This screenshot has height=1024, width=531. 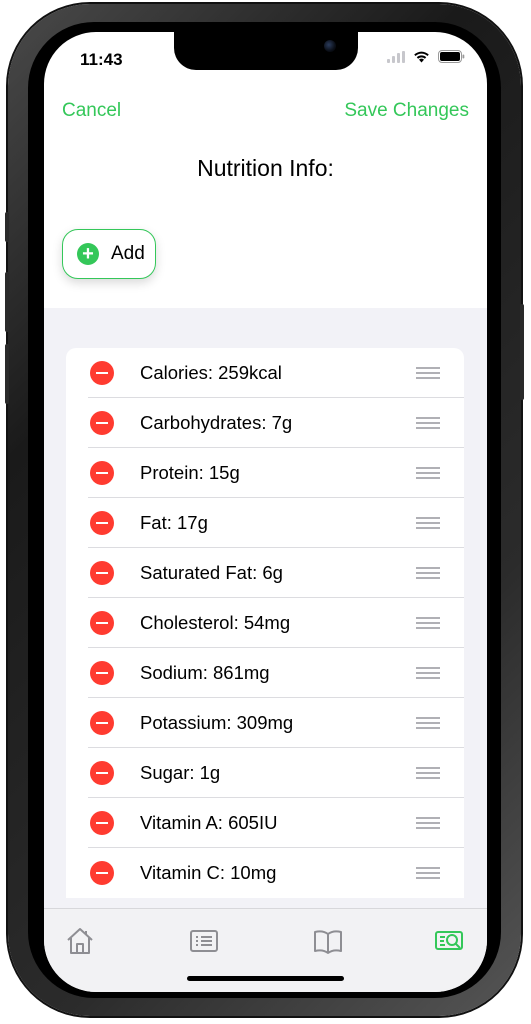 I want to click on status-icons, so click(x=426, y=56).